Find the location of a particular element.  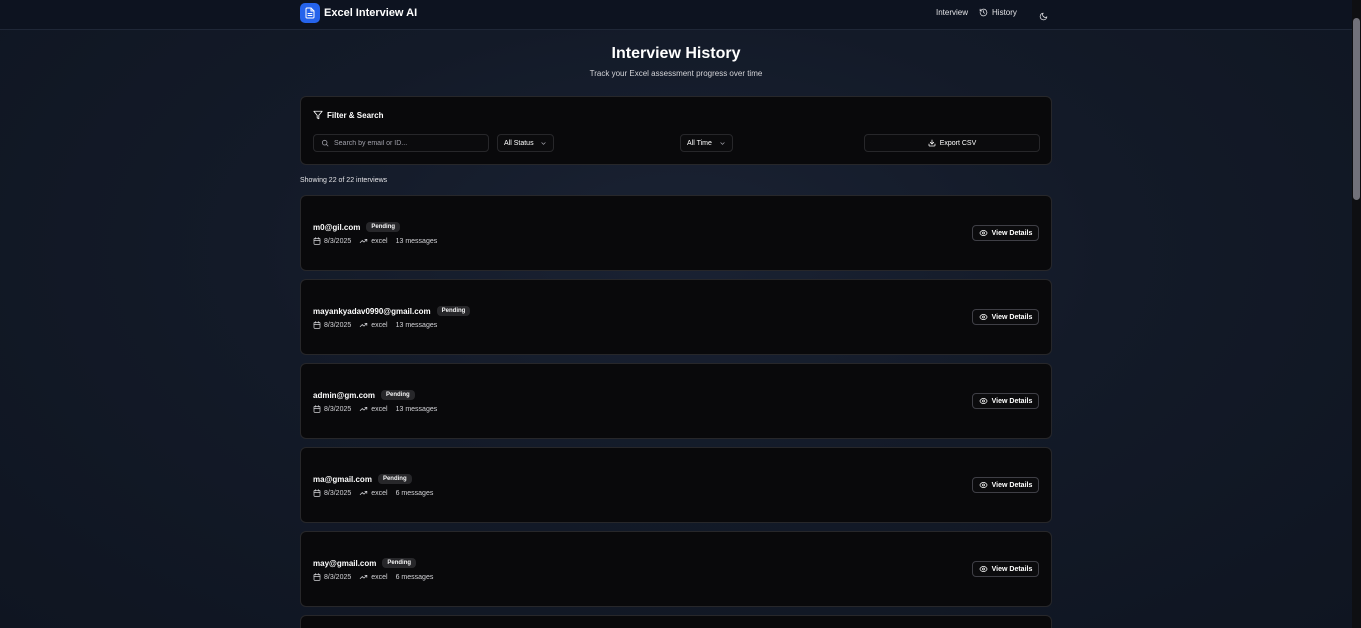

filter-title: Filter & Search is located at coordinates (348, 115).